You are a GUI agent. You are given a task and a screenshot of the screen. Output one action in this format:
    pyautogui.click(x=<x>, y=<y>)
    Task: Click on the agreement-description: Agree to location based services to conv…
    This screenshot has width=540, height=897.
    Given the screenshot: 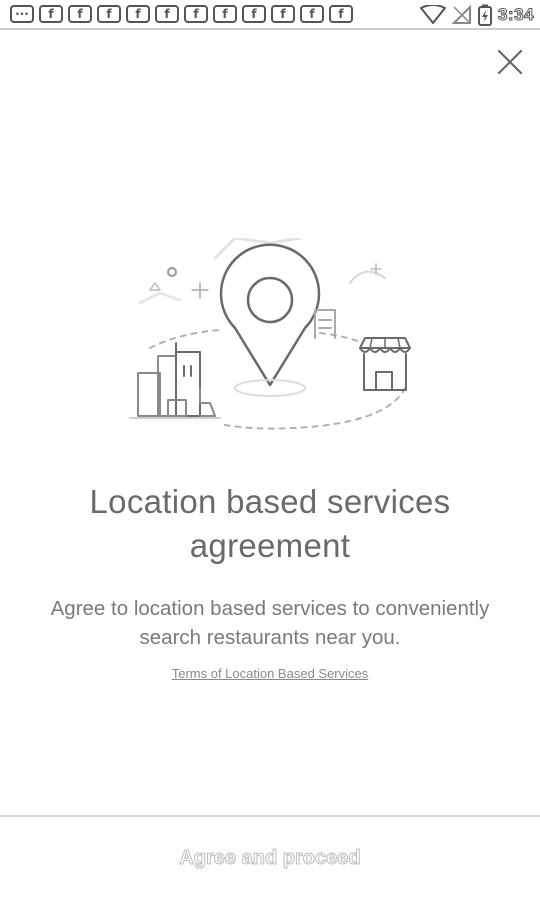 What is the action you would take?
    pyautogui.click(x=270, y=623)
    